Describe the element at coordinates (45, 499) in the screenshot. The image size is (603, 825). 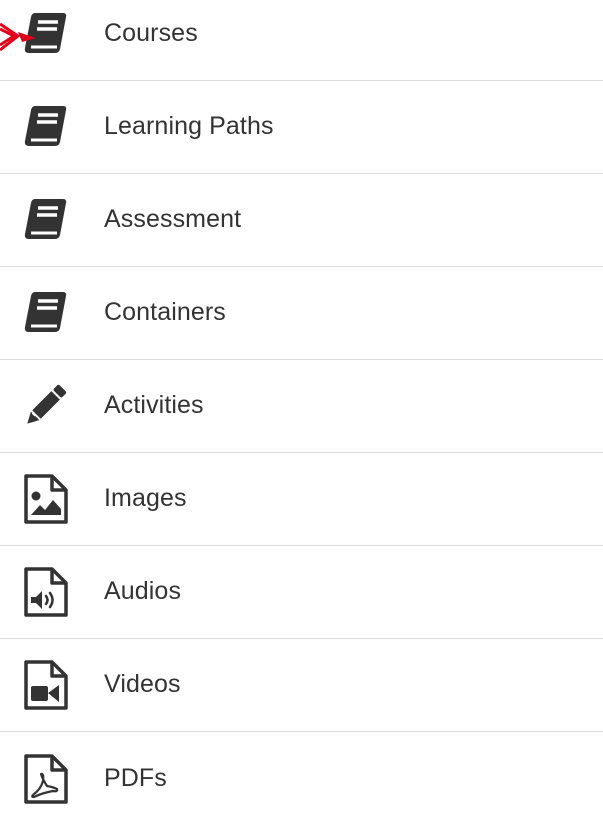
I see `image-file-icon` at that location.